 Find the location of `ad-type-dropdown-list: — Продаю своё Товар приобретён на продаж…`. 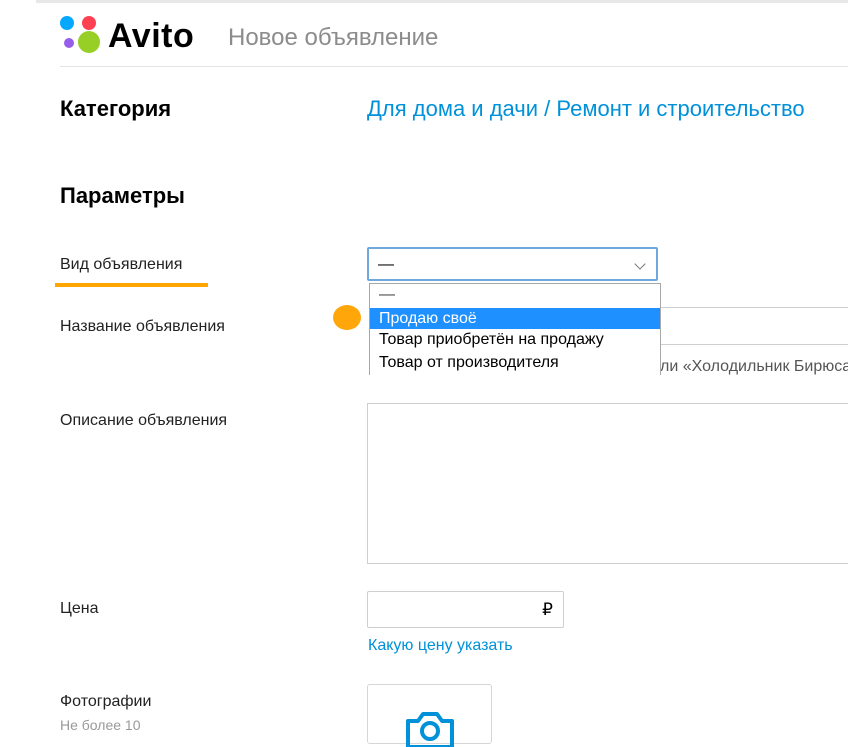

ad-type-dropdown-list: — Продаю своё Товар приобретён на продаж… is located at coordinates (515, 329).